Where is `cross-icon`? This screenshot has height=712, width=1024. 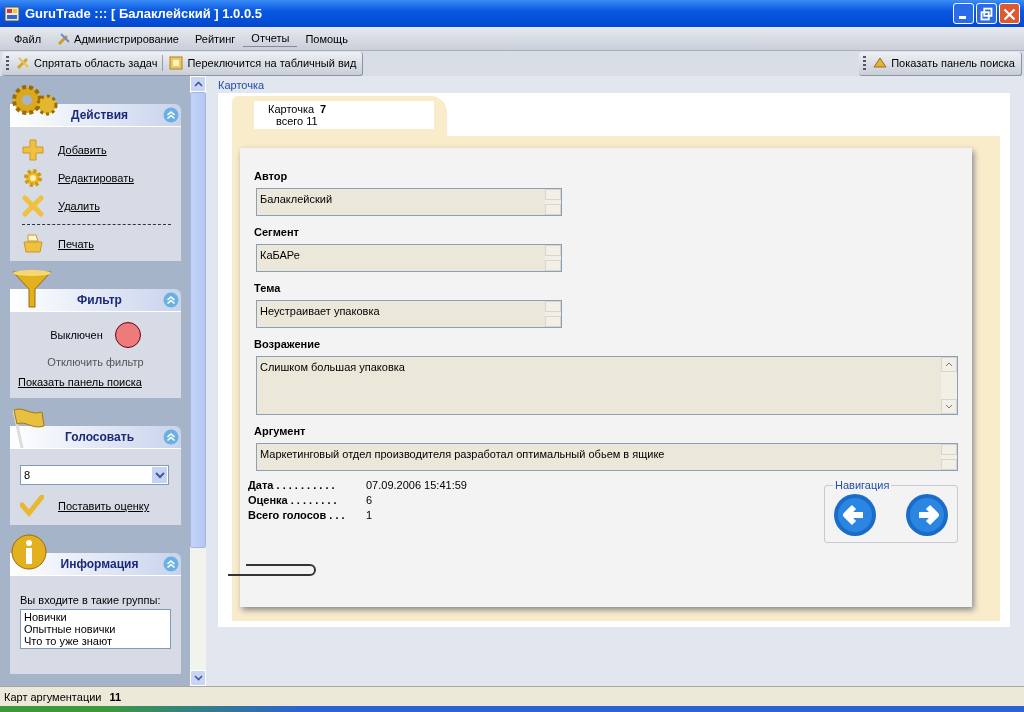 cross-icon is located at coordinates (33, 206).